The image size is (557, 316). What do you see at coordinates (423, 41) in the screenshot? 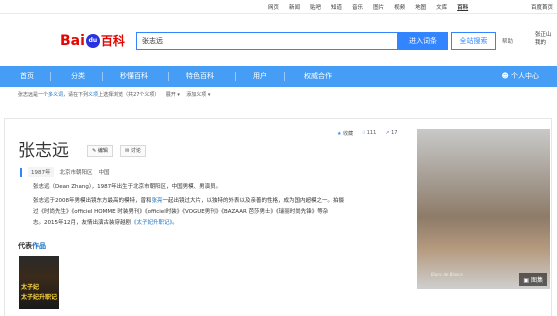
I see `enter-entry-button: 进入词条` at bounding box center [423, 41].